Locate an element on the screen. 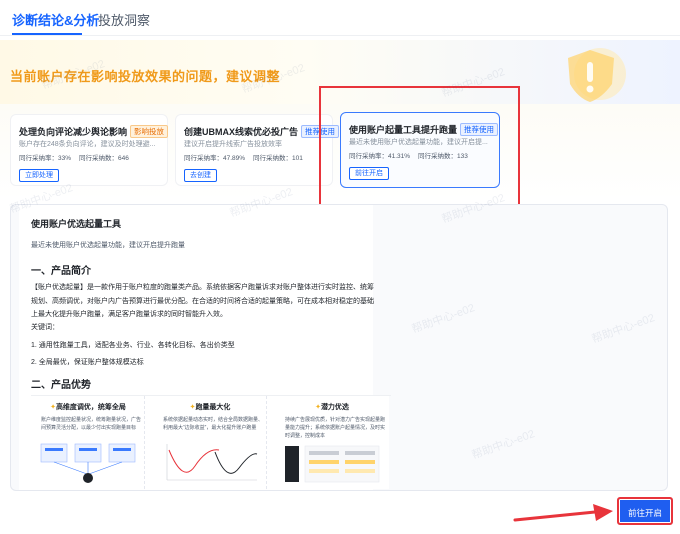 The height and width of the screenshot is (534, 680). card-stats: 同行采纳率：47.89% 同行采纳数：101 is located at coordinates (243, 158).